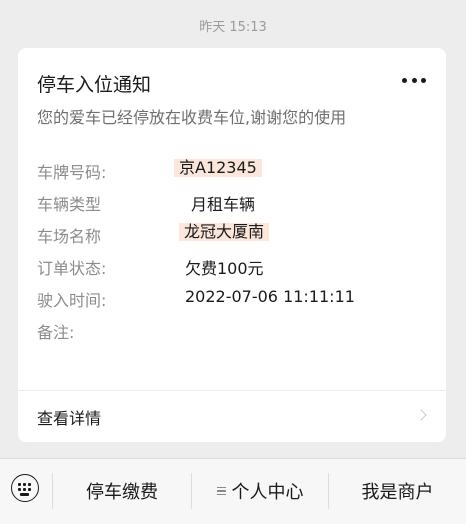  I want to click on menu-item-label: 个人中心, so click(267, 492).